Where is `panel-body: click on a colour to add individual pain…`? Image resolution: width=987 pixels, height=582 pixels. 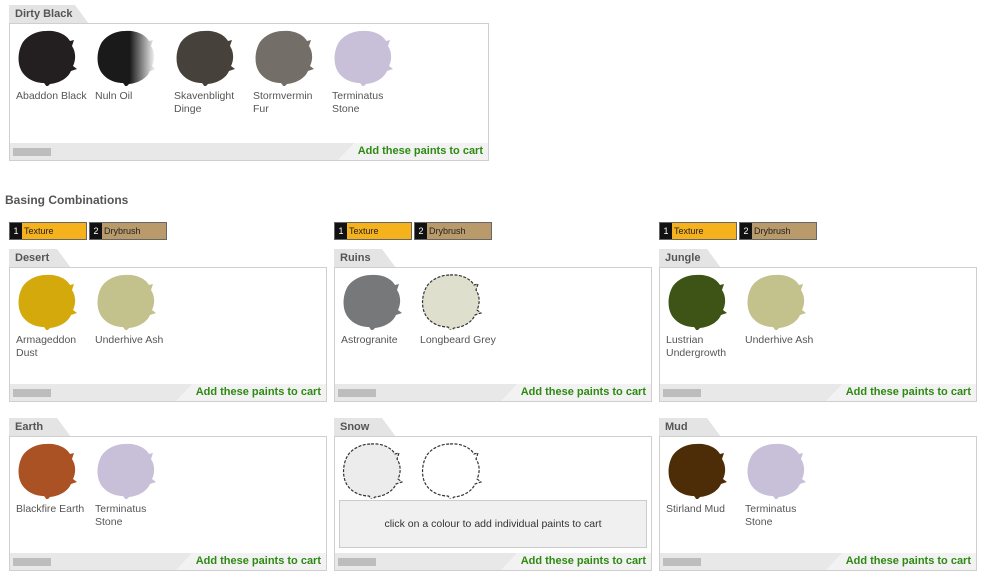 panel-body: click on a colour to add individual pain… is located at coordinates (493, 503).